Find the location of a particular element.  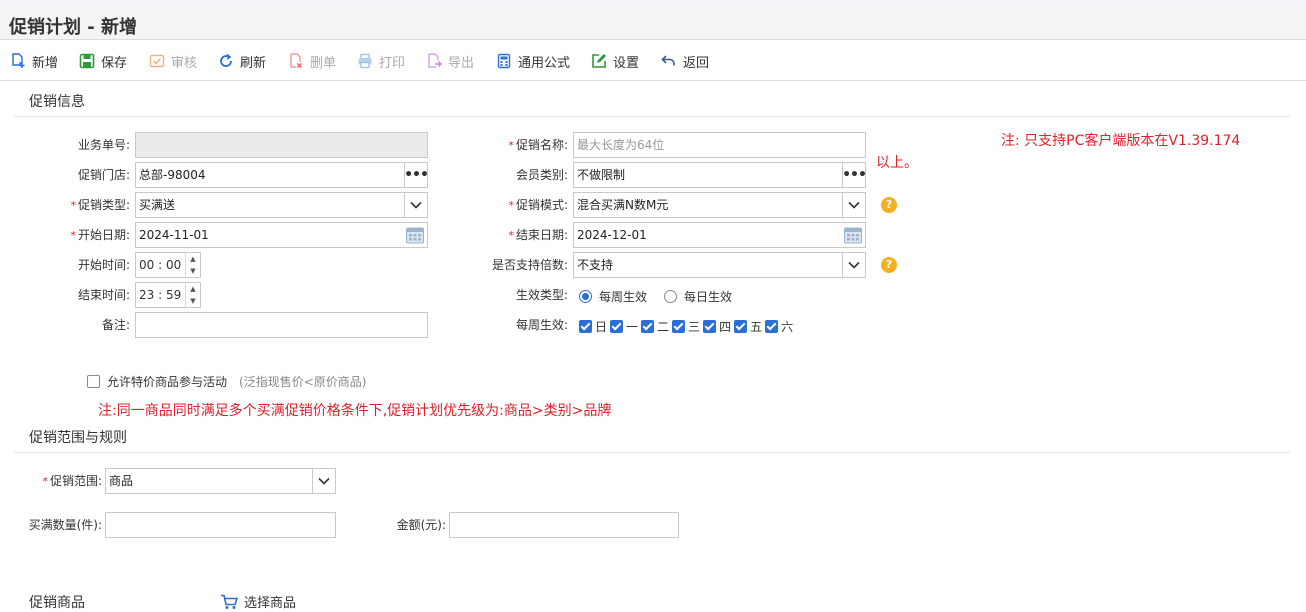

weekday-checkbox-wed: 三 is located at coordinates (686, 326).